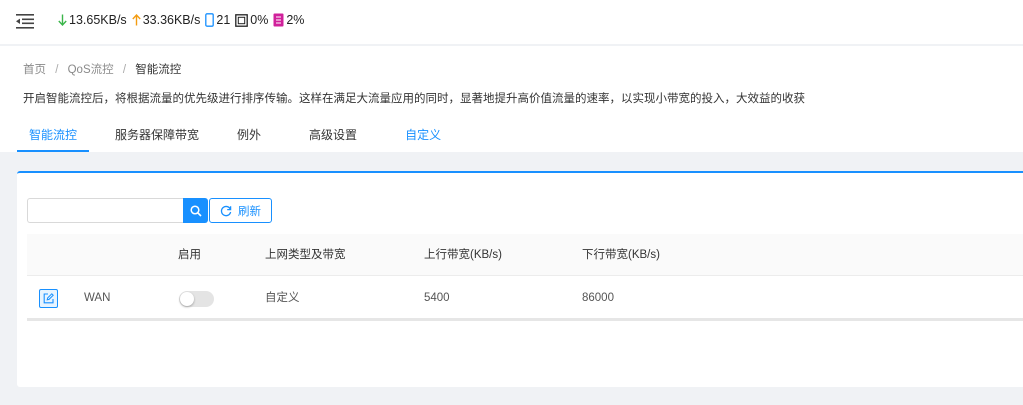 The height and width of the screenshot is (405, 1023). What do you see at coordinates (53, 135) in the screenshot?
I see `tab-smart-qos: 智能流控` at bounding box center [53, 135].